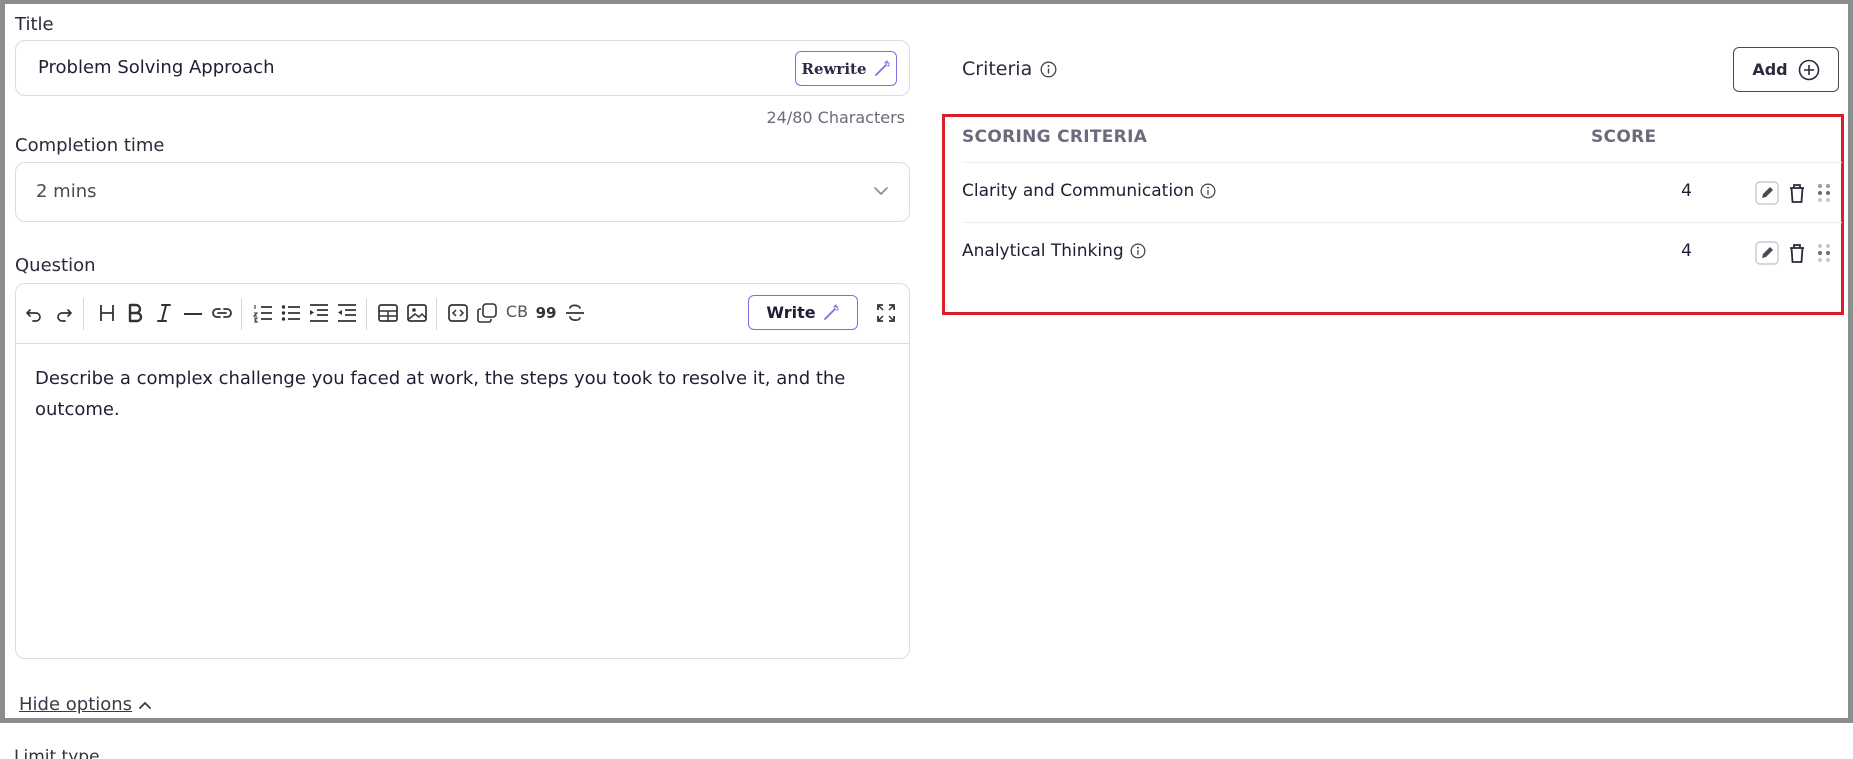  What do you see at coordinates (66, 191) in the screenshot?
I see `completion-time-value: 2 mins` at bounding box center [66, 191].